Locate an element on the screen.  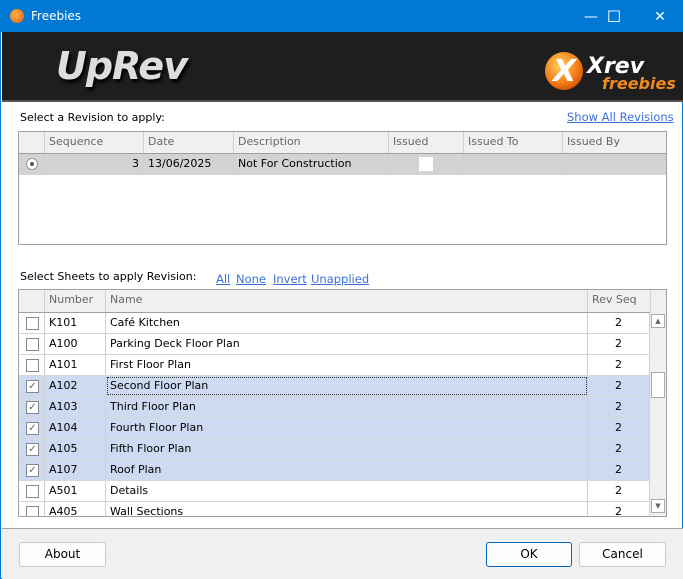
col-rev-seq: Rev Seq is located at coordinates (619, 301).